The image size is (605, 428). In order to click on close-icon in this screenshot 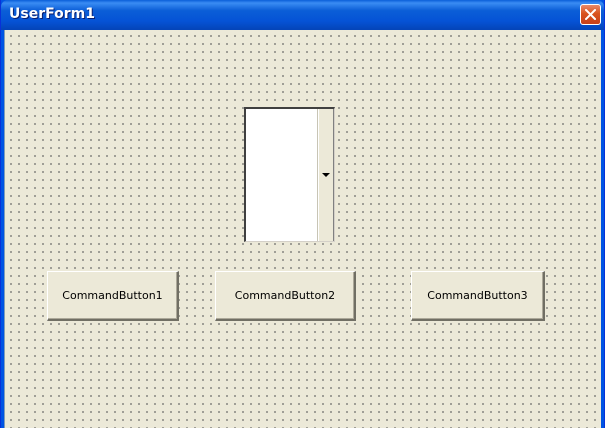, I will do `click(590, 14)`.